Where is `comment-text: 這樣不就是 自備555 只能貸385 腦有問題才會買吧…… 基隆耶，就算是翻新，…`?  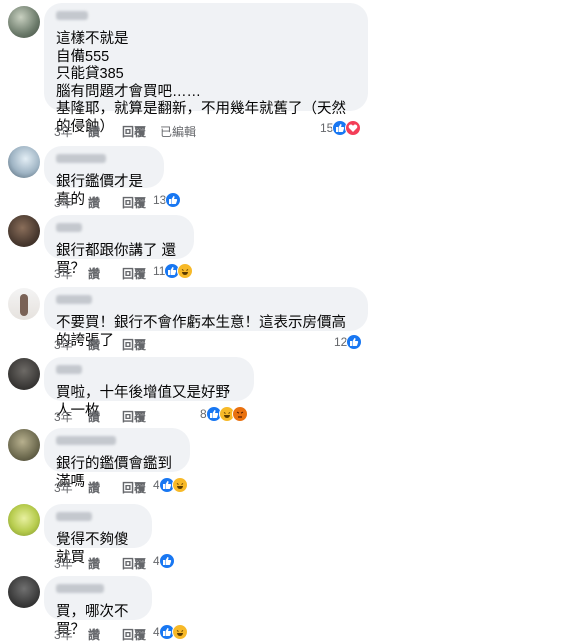
comment-text: 這樣不就是 自備555 只能貸385 腦有問題才會買吧…… 基隆耶，就算是翻新，… is located at coordinates (201, 83).